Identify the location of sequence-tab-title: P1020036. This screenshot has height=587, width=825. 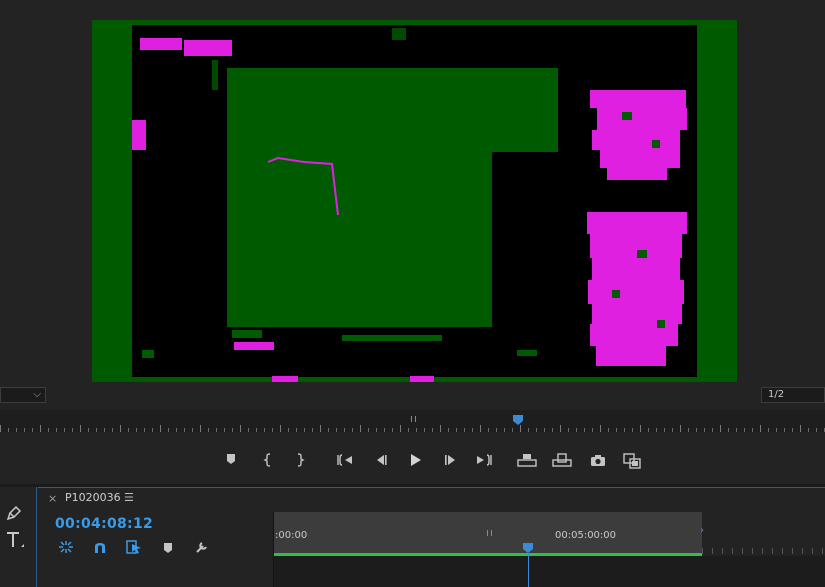
(93, 497).